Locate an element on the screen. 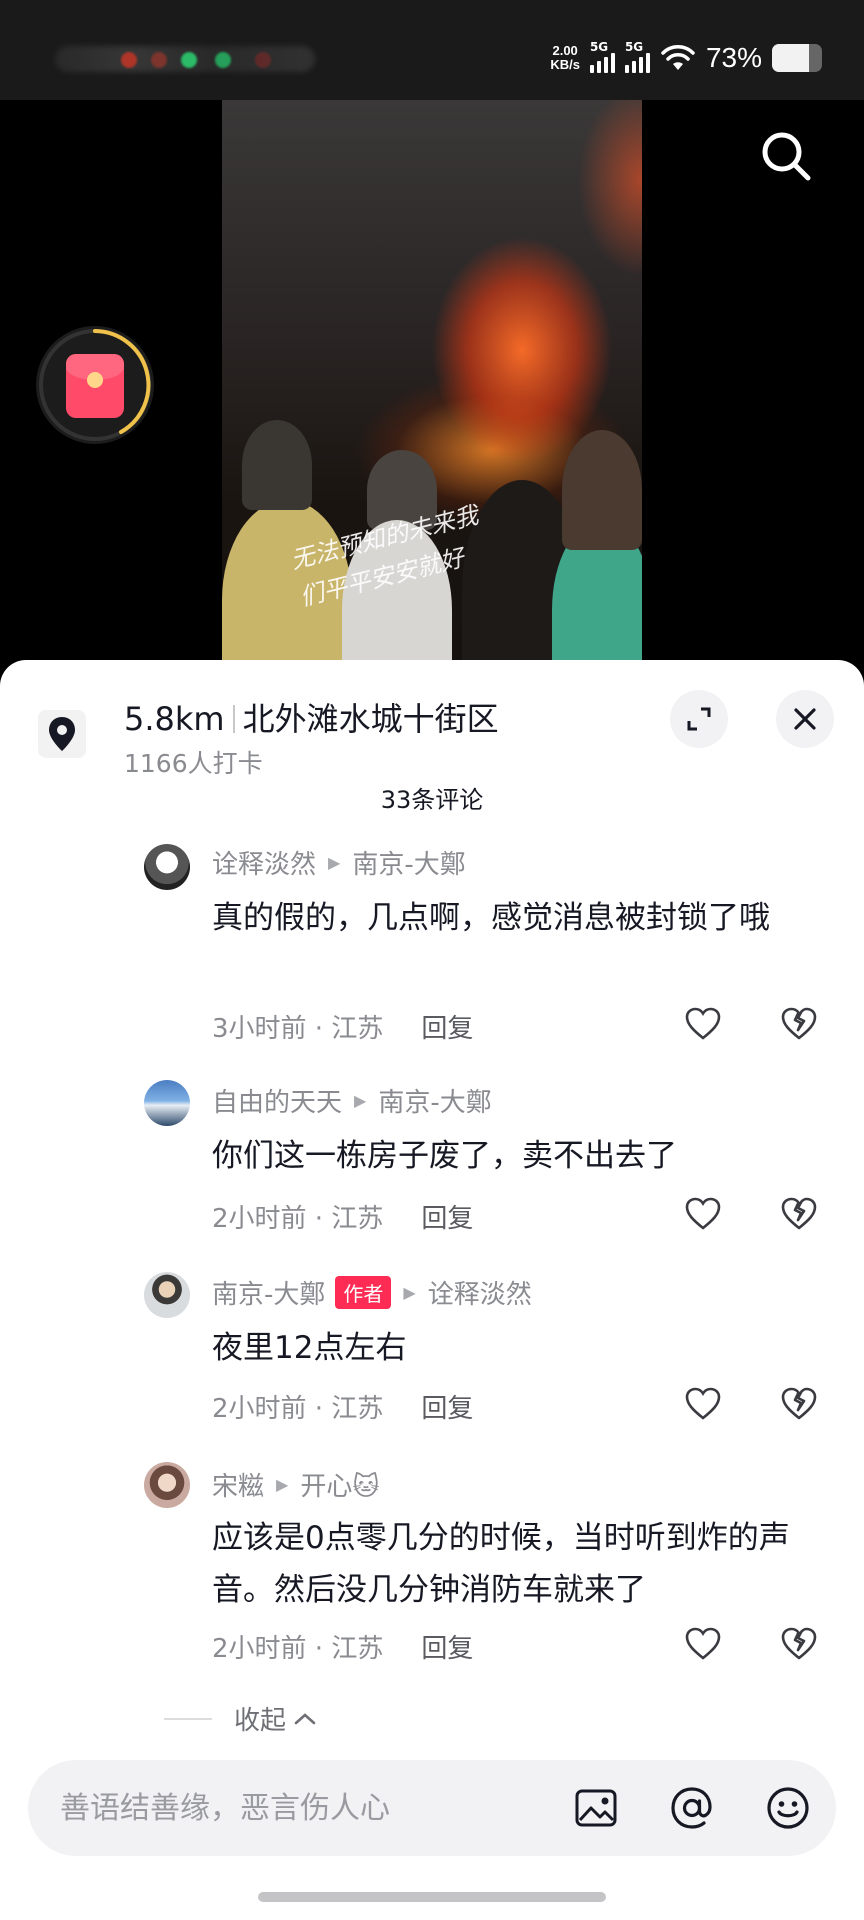 The image size is (864, 1920). close-icon is located at coordinates (805, 719).